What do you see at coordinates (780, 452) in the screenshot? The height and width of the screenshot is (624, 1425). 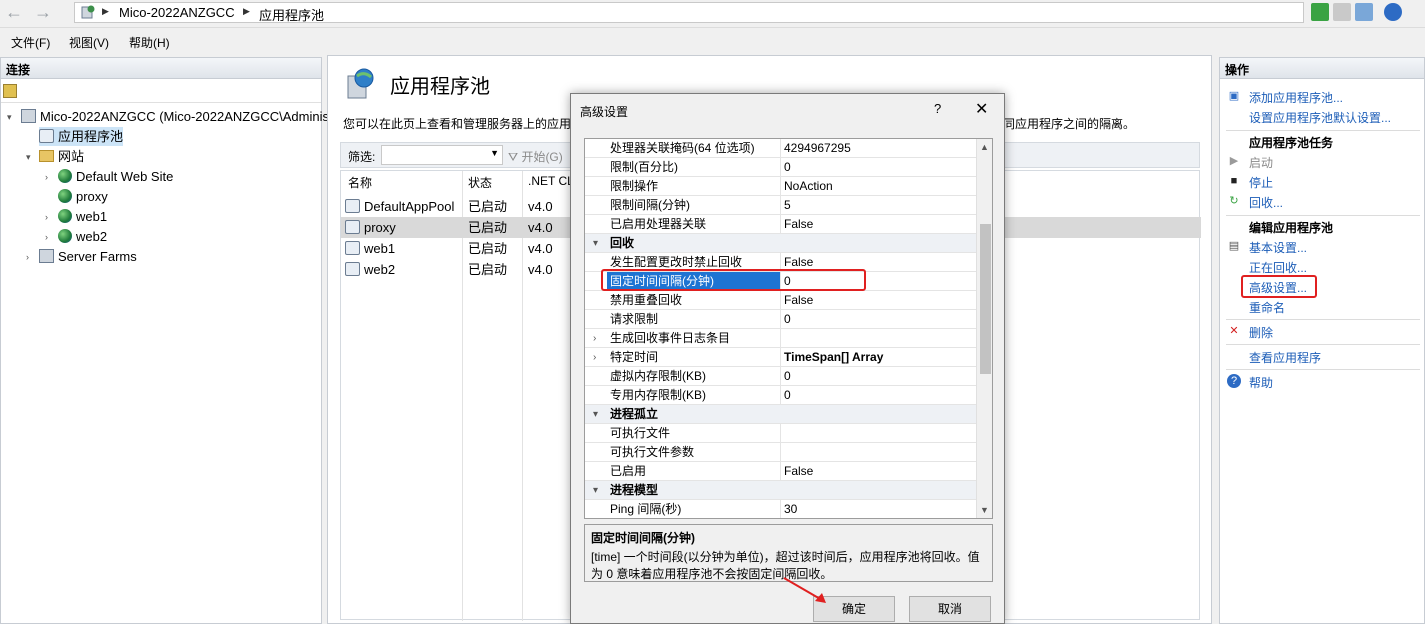 I see `property-row: 可执行文件参数` at bounding box center [780, 452].